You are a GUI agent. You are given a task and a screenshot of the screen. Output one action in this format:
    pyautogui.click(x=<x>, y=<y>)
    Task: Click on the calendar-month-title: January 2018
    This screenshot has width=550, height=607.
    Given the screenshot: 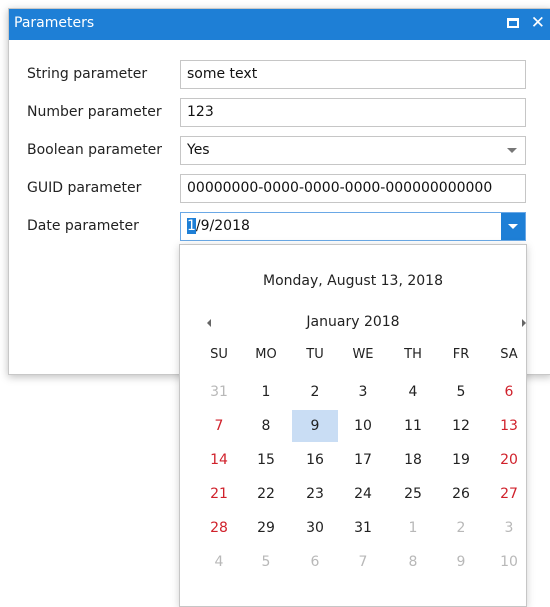 What is the action you would take?
    pyautogui.click(x=353, y=322)
    